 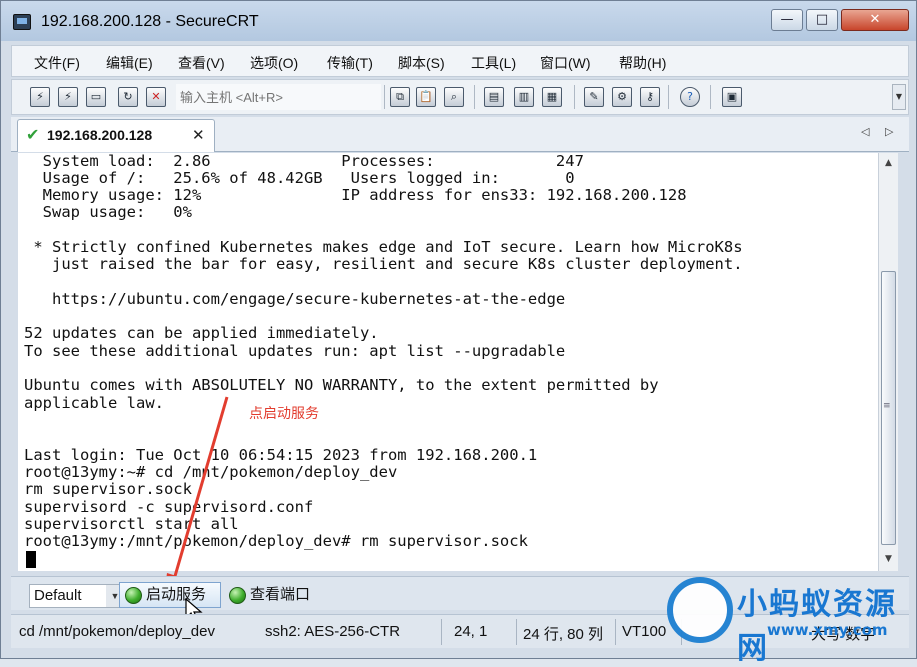 I want to click on window-title: 192.168.200.128 - SecureCRT, so click(x=150, y=21).